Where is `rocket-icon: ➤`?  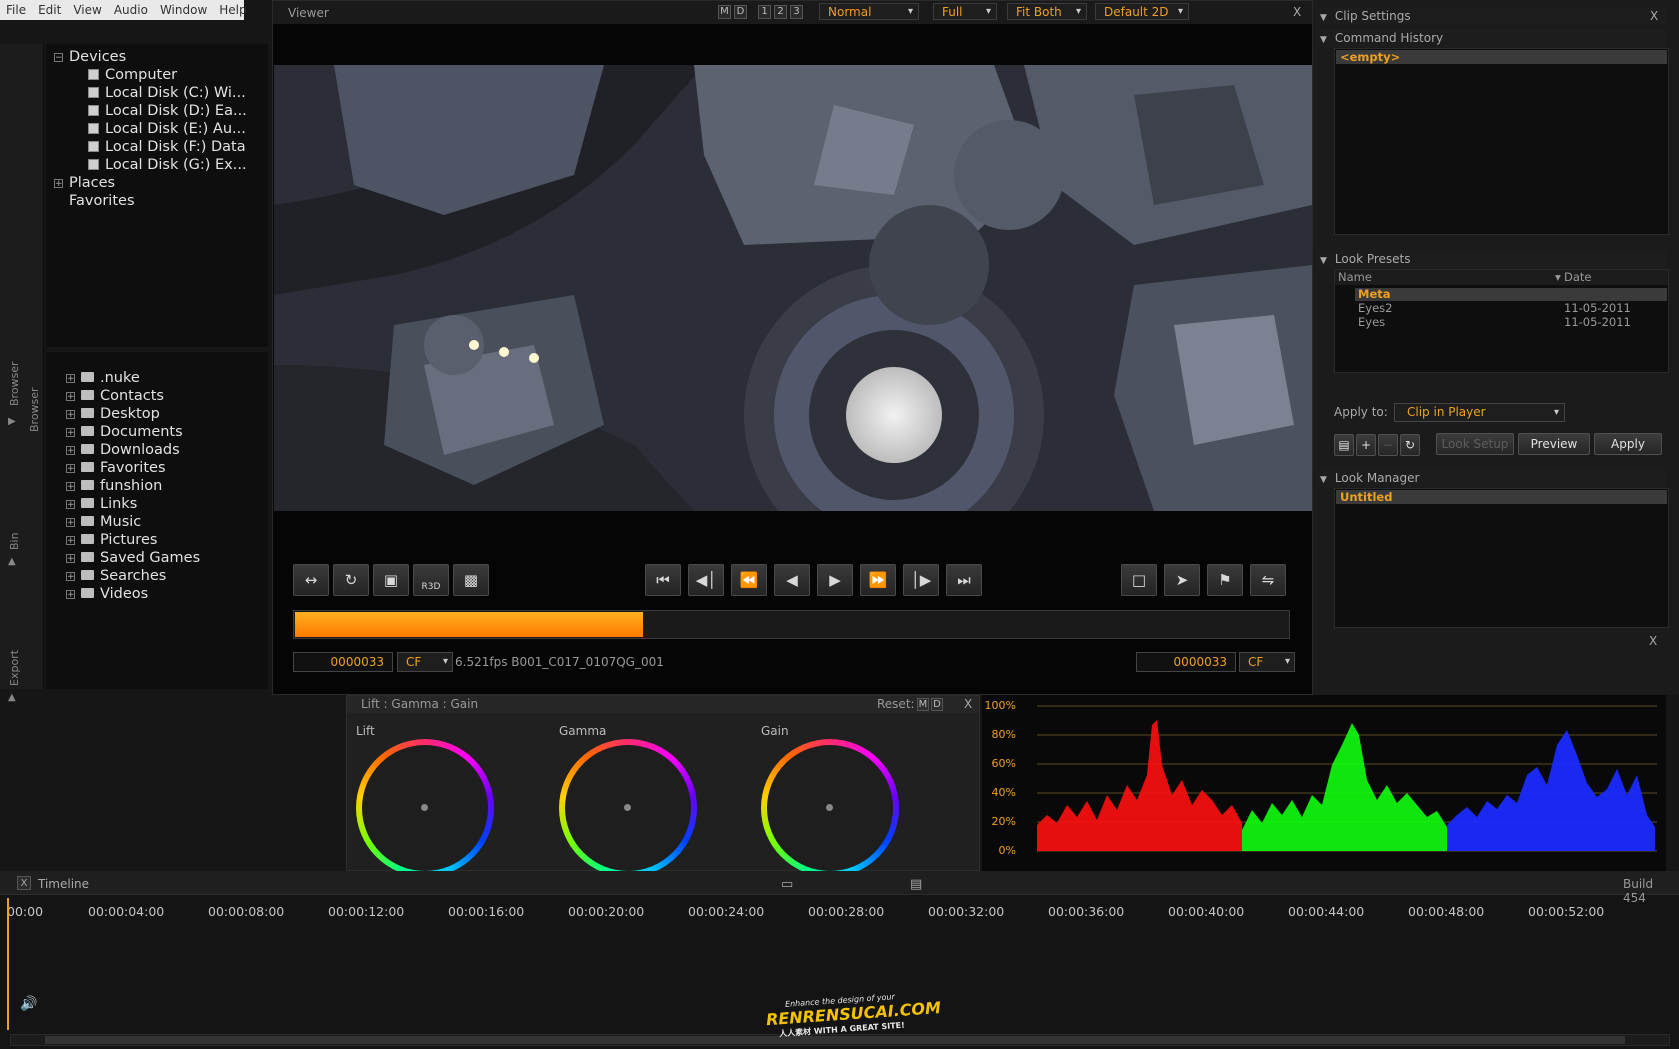
rocket-icon: ➤ is located at coordinates (1182, 580).